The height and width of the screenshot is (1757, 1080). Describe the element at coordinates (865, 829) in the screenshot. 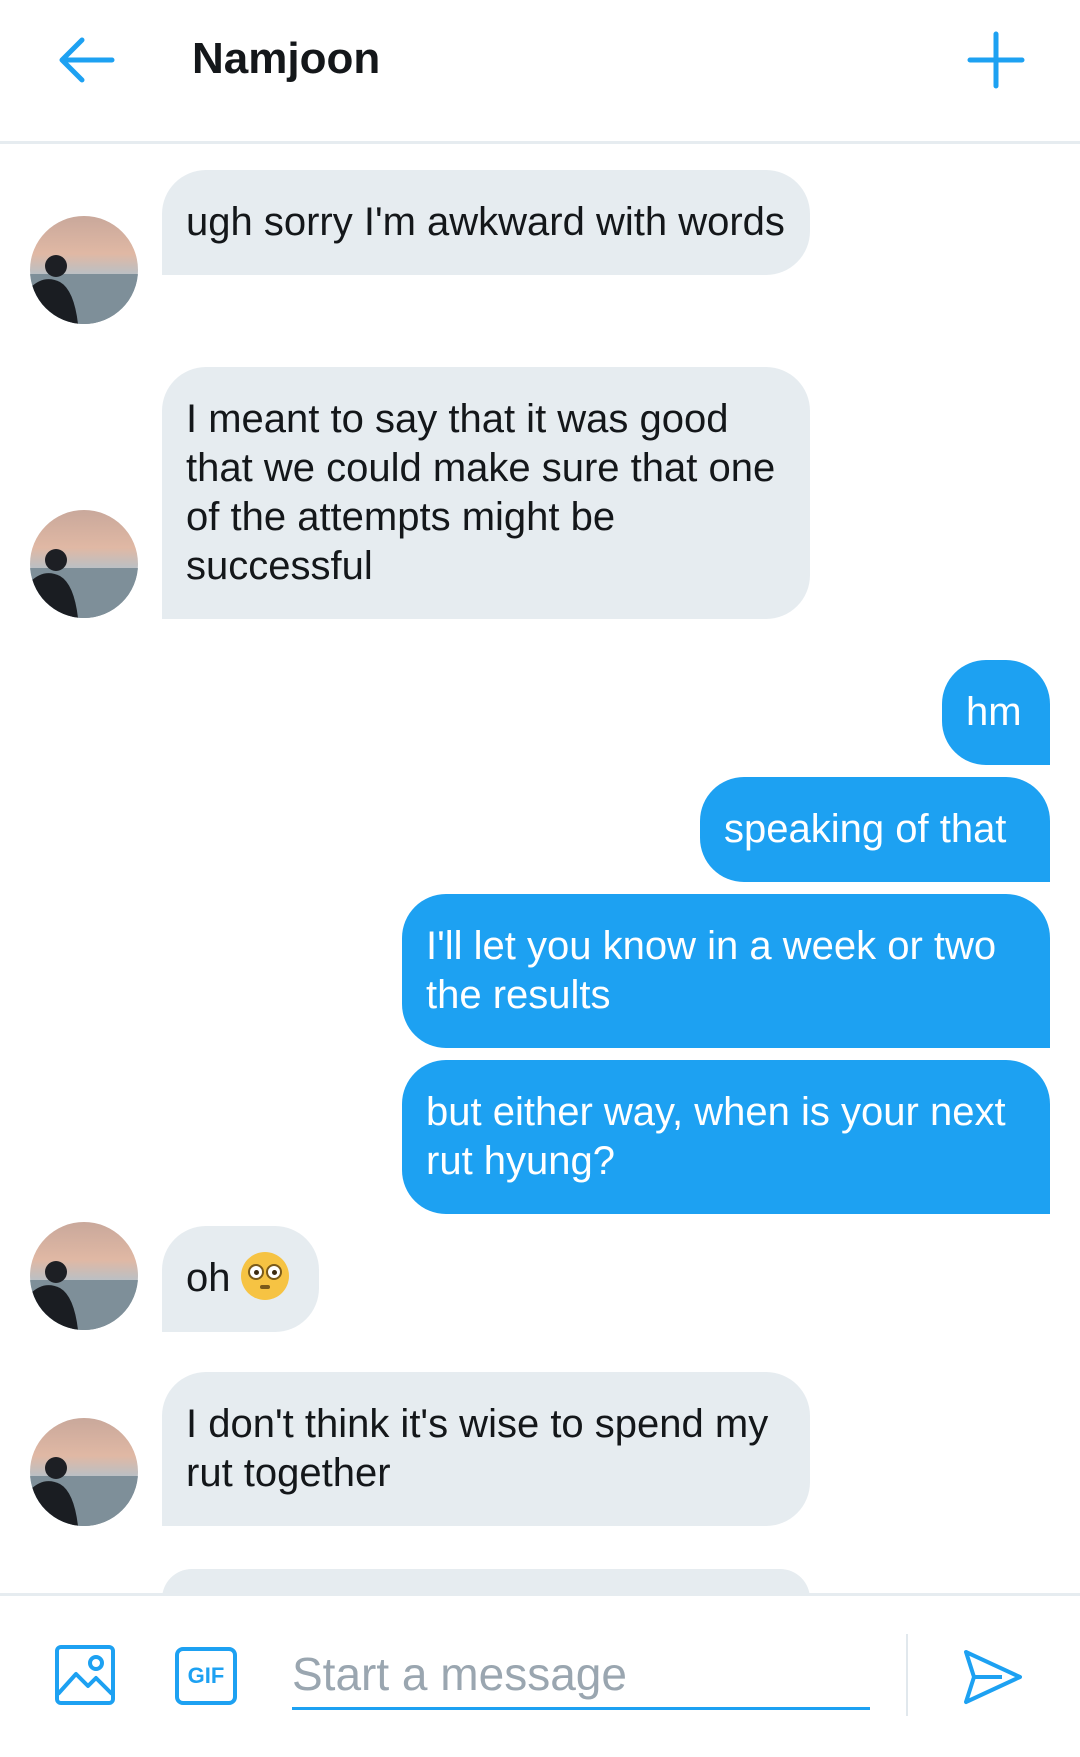

I see `message-text: speaking of that` at that location.